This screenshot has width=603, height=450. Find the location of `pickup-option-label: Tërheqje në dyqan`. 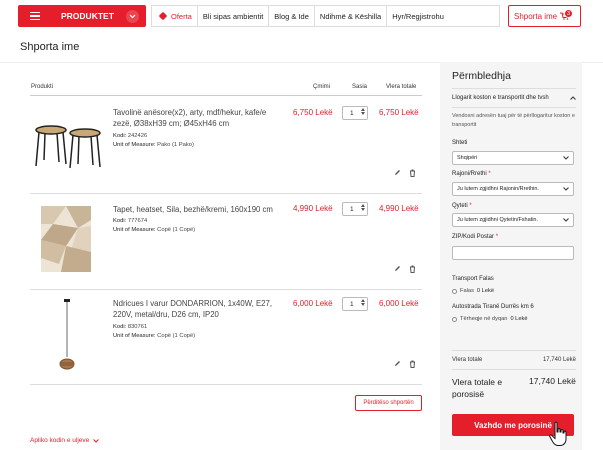

pickup-option-label: Tërheqje në dyqan is located at coordinates (484, 319).